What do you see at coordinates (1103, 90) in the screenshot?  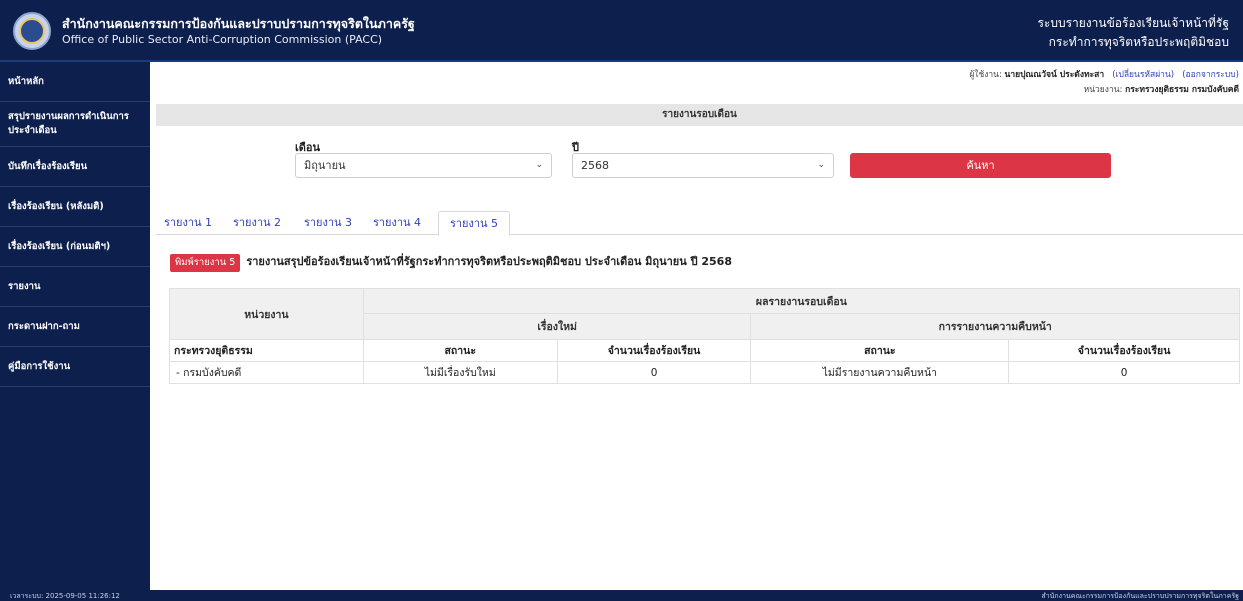 I see `unit-label: หน่วยงาน:` at bounding box center [1103, 90].